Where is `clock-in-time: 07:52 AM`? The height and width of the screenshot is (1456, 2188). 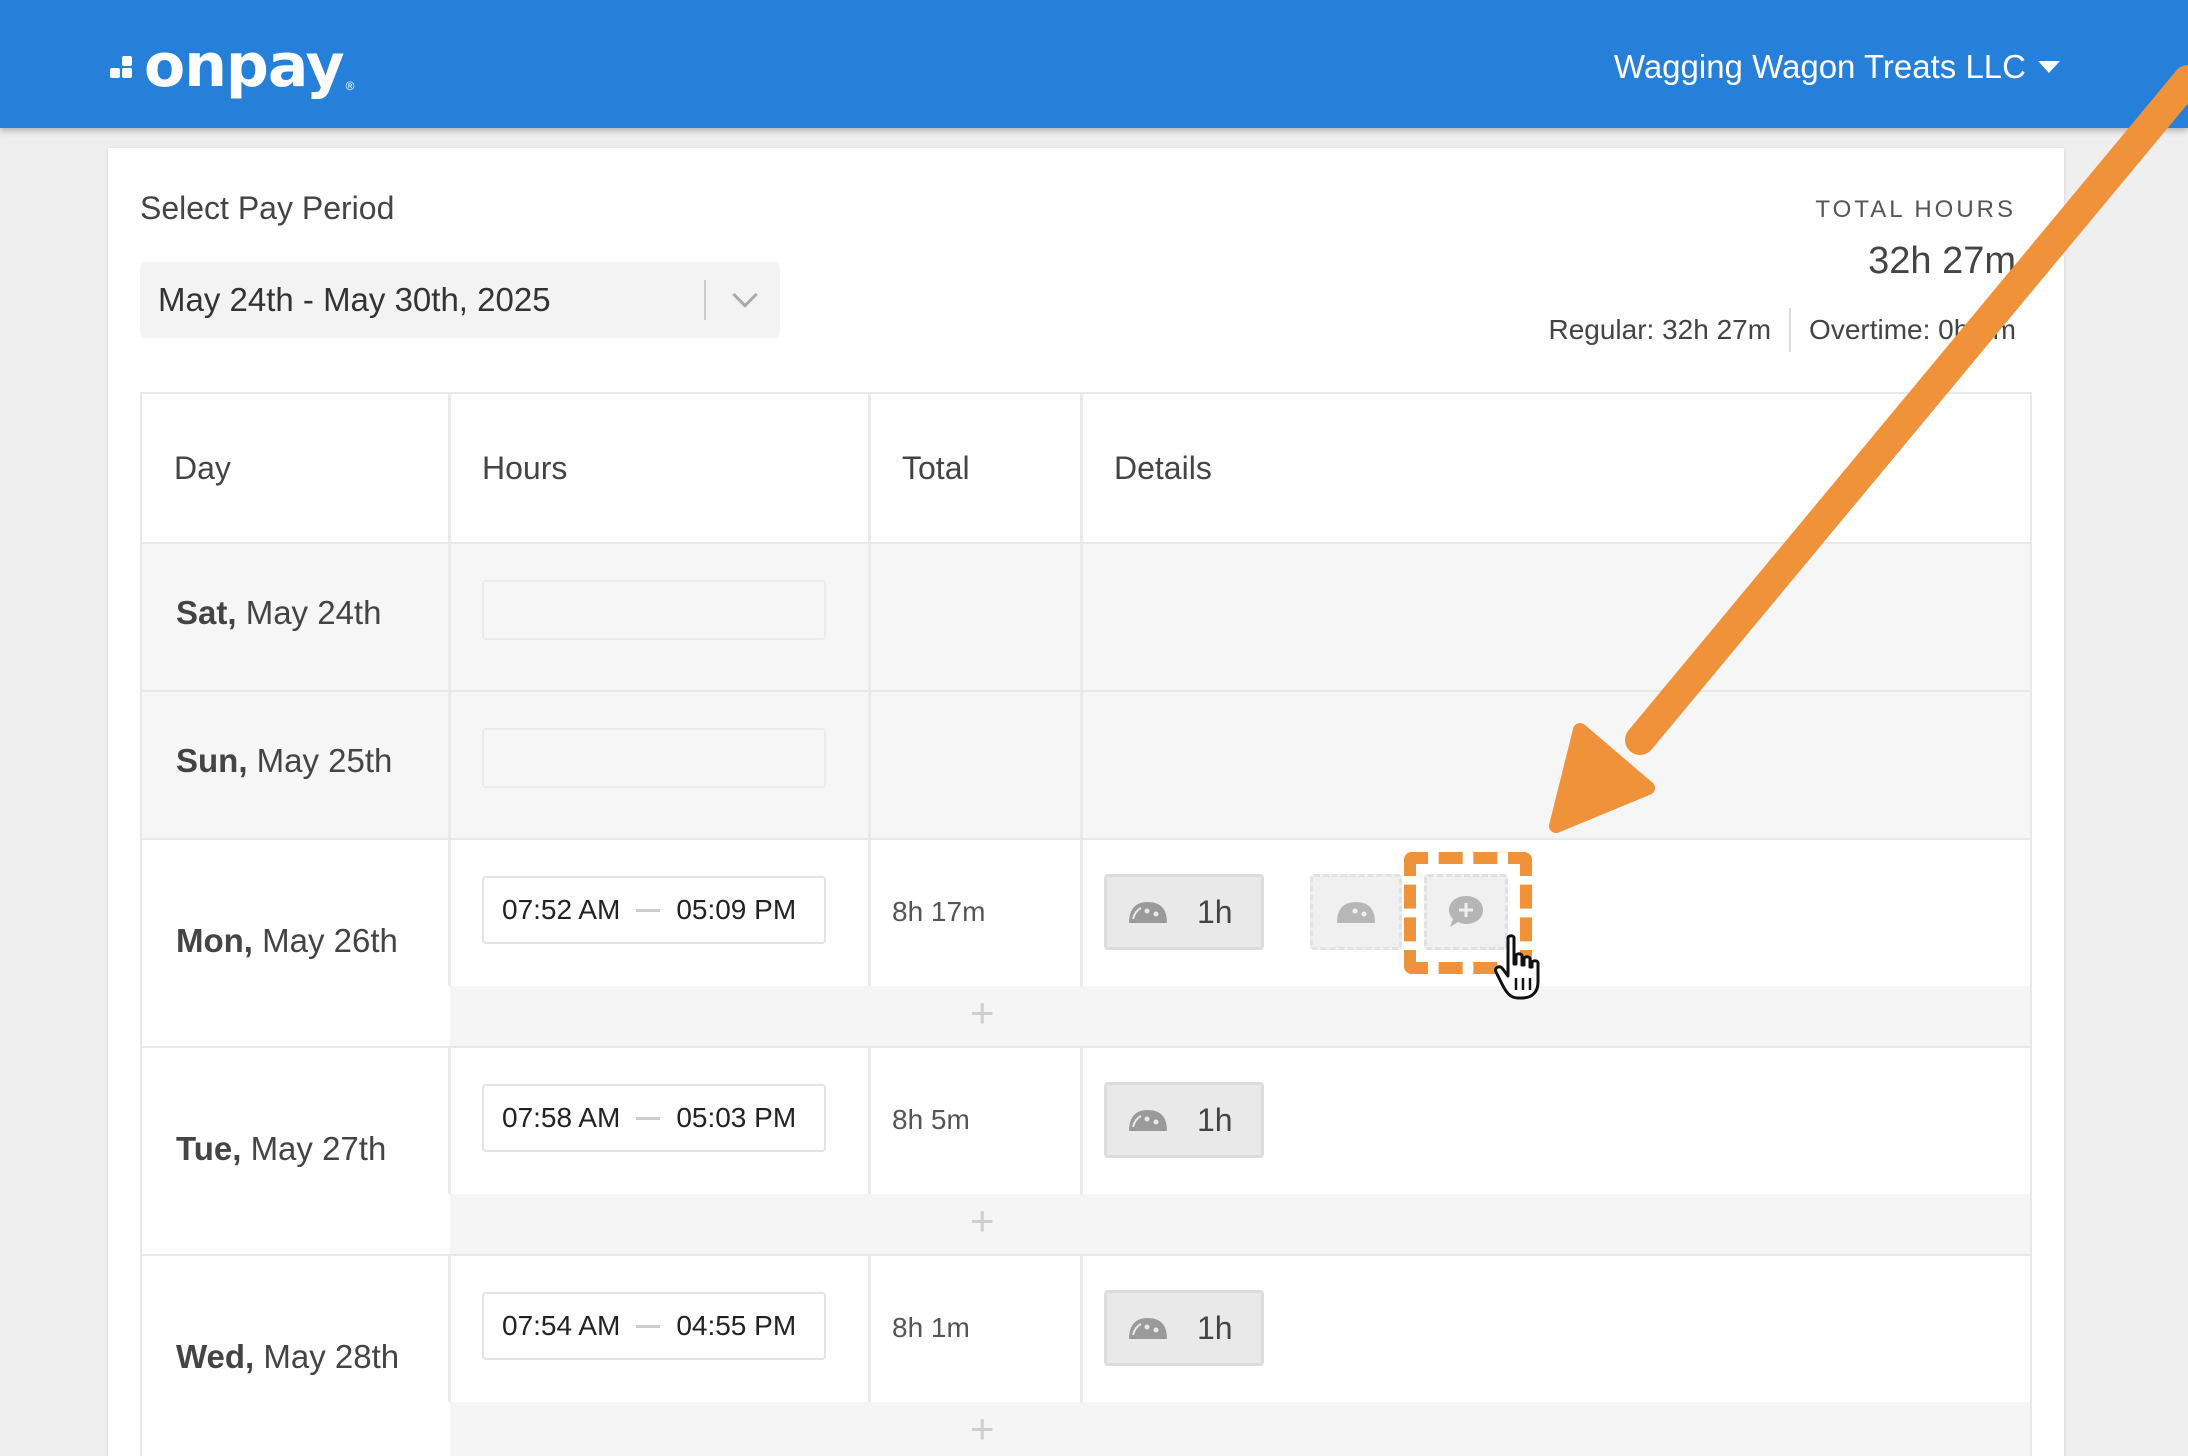 clock-in-time: 07:52 AM is located at coordinates (561, 910).